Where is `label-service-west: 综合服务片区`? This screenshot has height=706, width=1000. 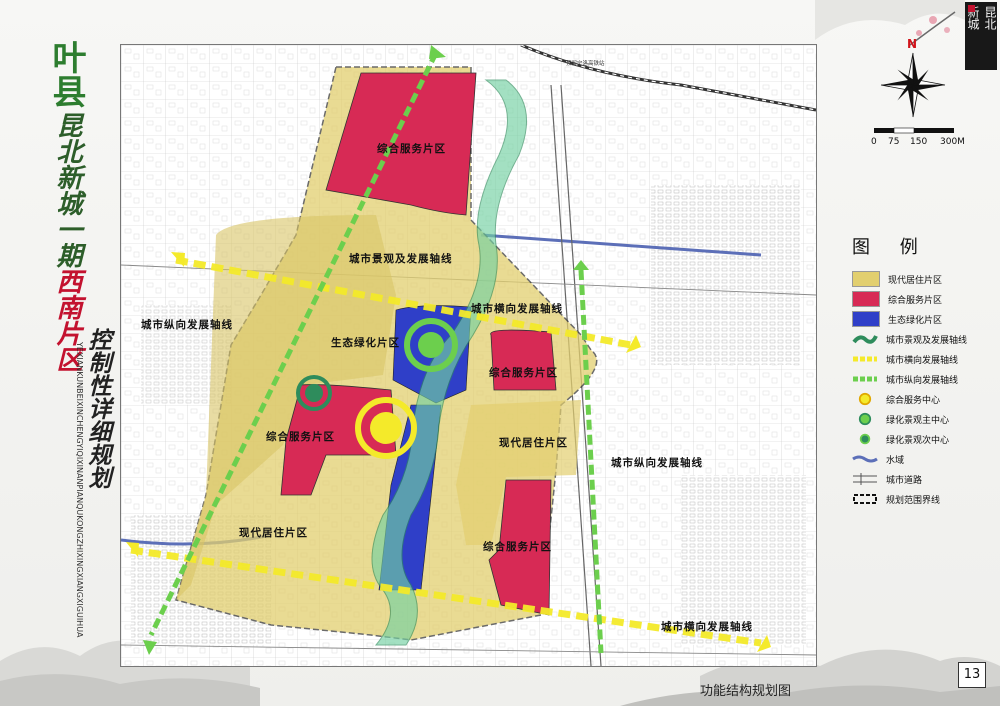 label-service-west: 综合服务片区 is located at coordinates (300, 437).